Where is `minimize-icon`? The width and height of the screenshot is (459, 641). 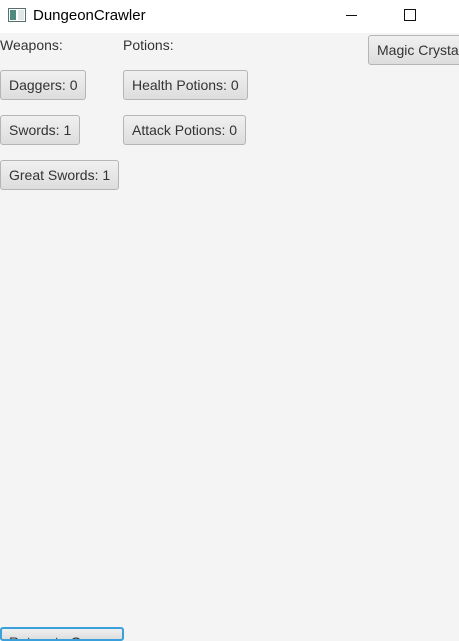
minimize-icon is located at coordinates (351, 15).